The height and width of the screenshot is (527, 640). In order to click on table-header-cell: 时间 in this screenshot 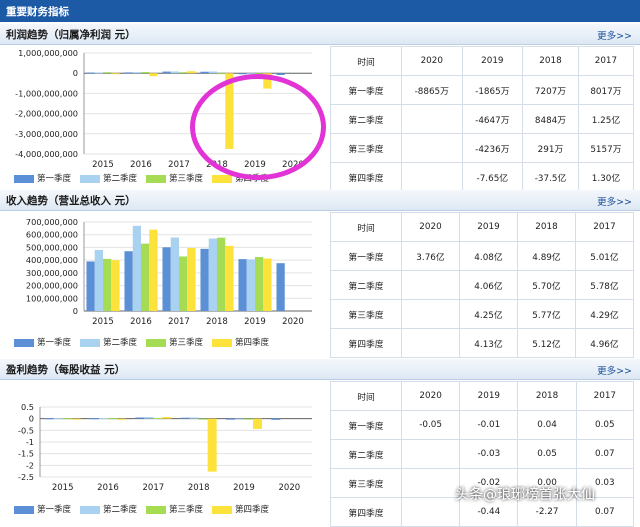, I will do `click(366, 61)`.